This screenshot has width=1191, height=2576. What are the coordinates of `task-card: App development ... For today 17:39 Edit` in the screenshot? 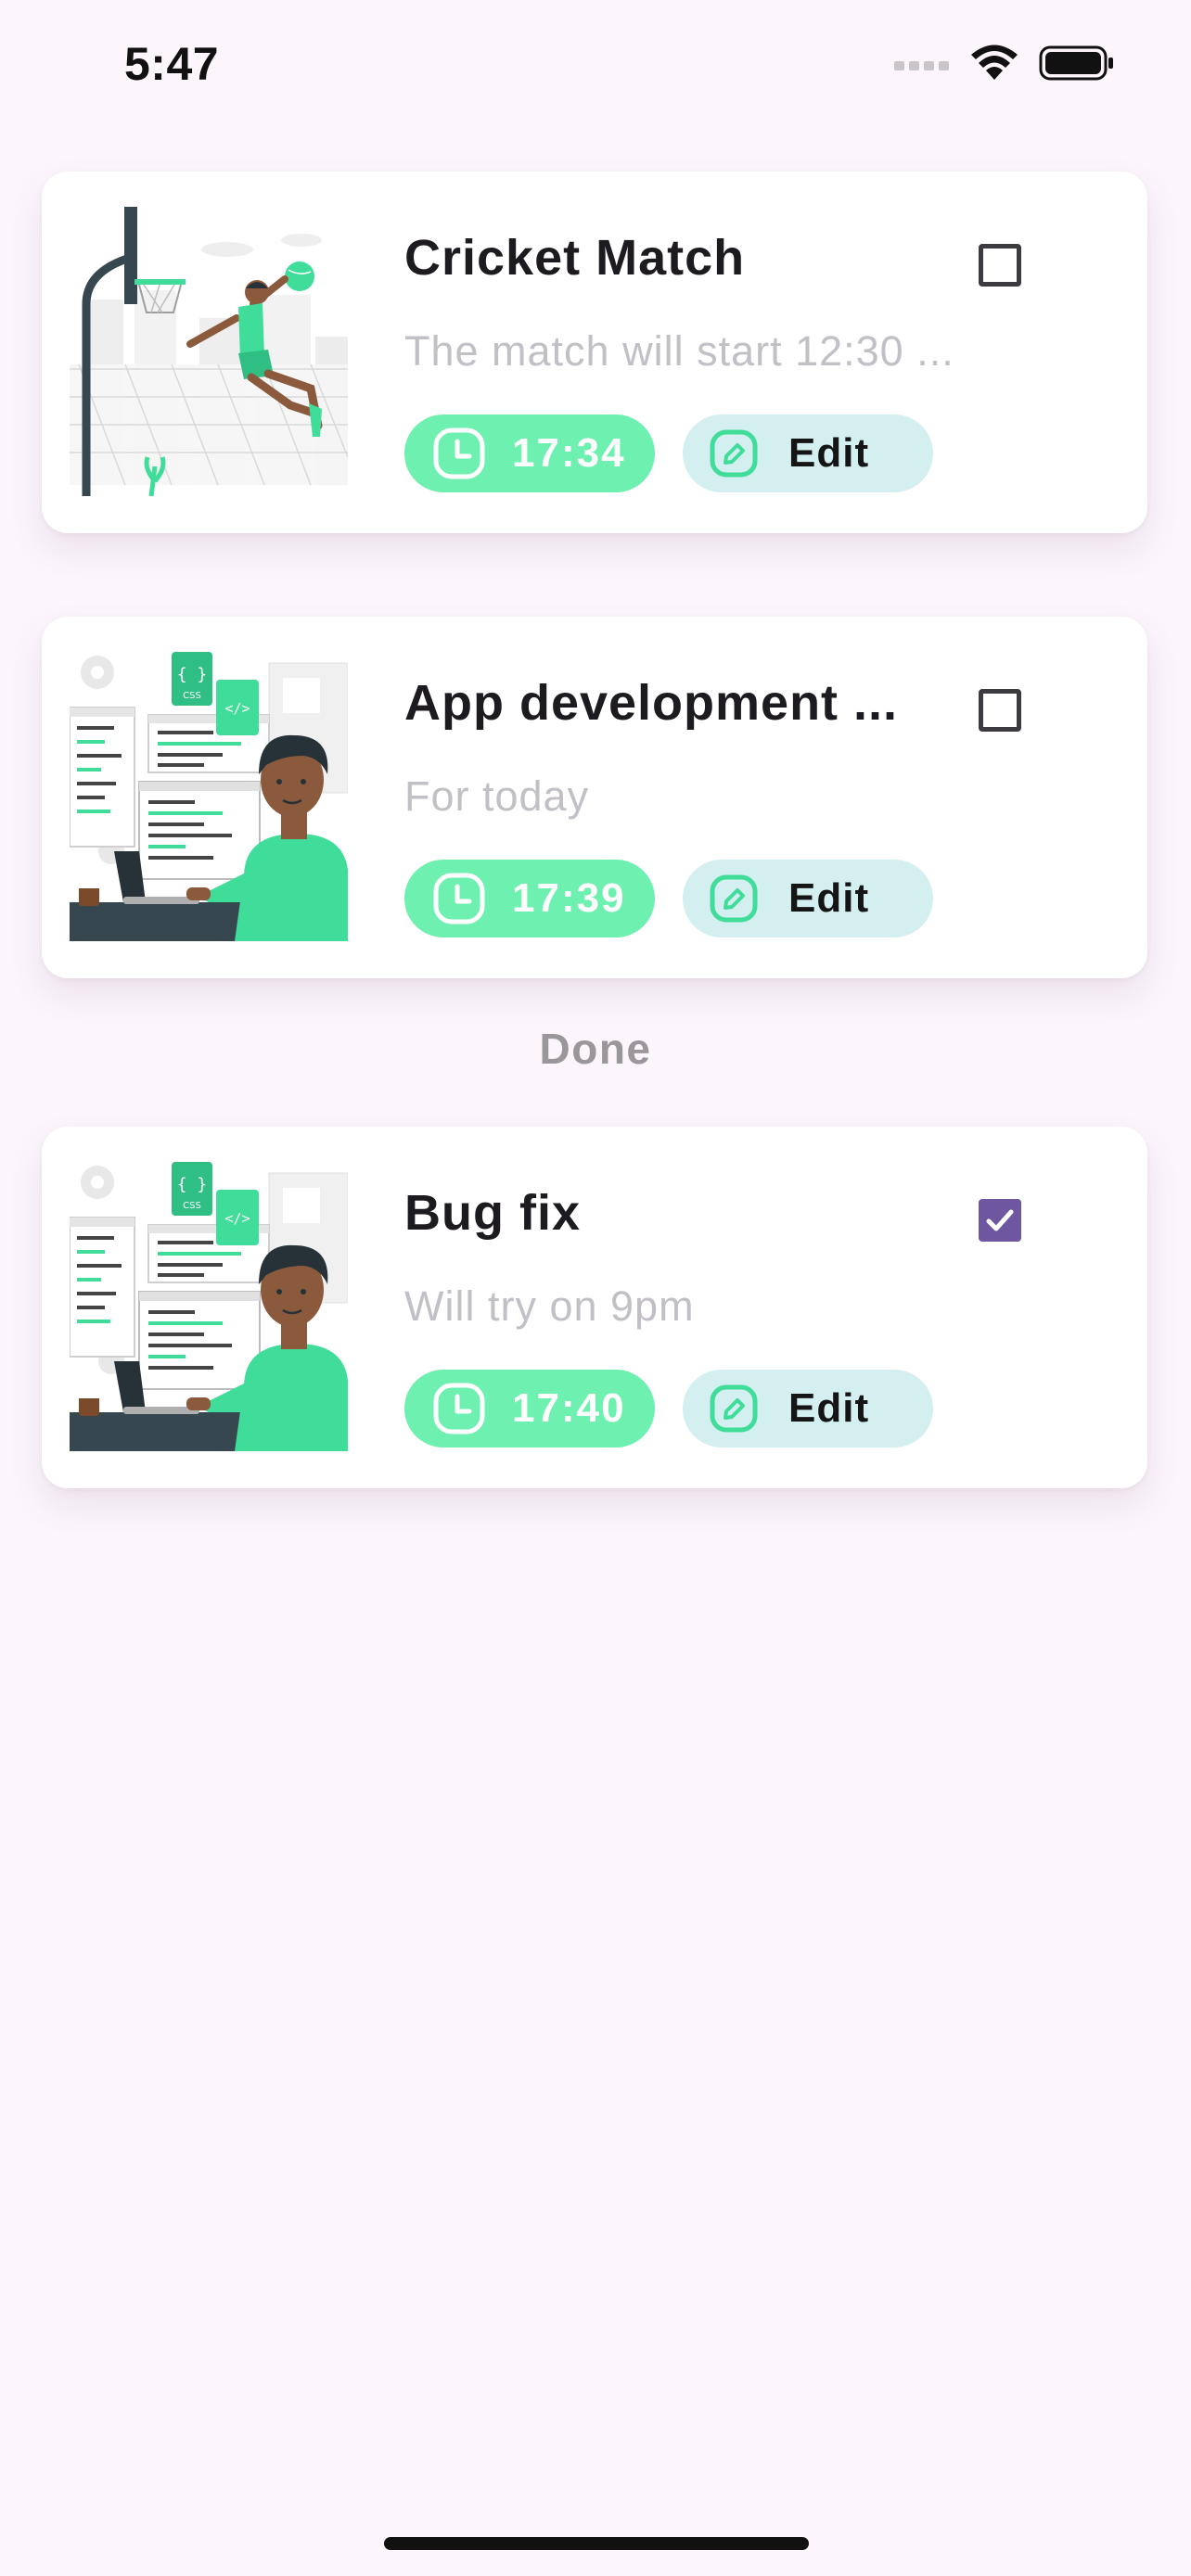 It's located at (594, 797).